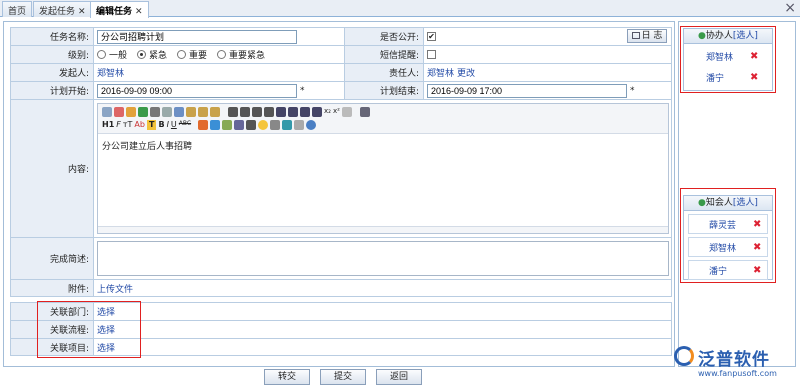  I want to click on toolbar-row-1: x₂ x², so click(236, 112).